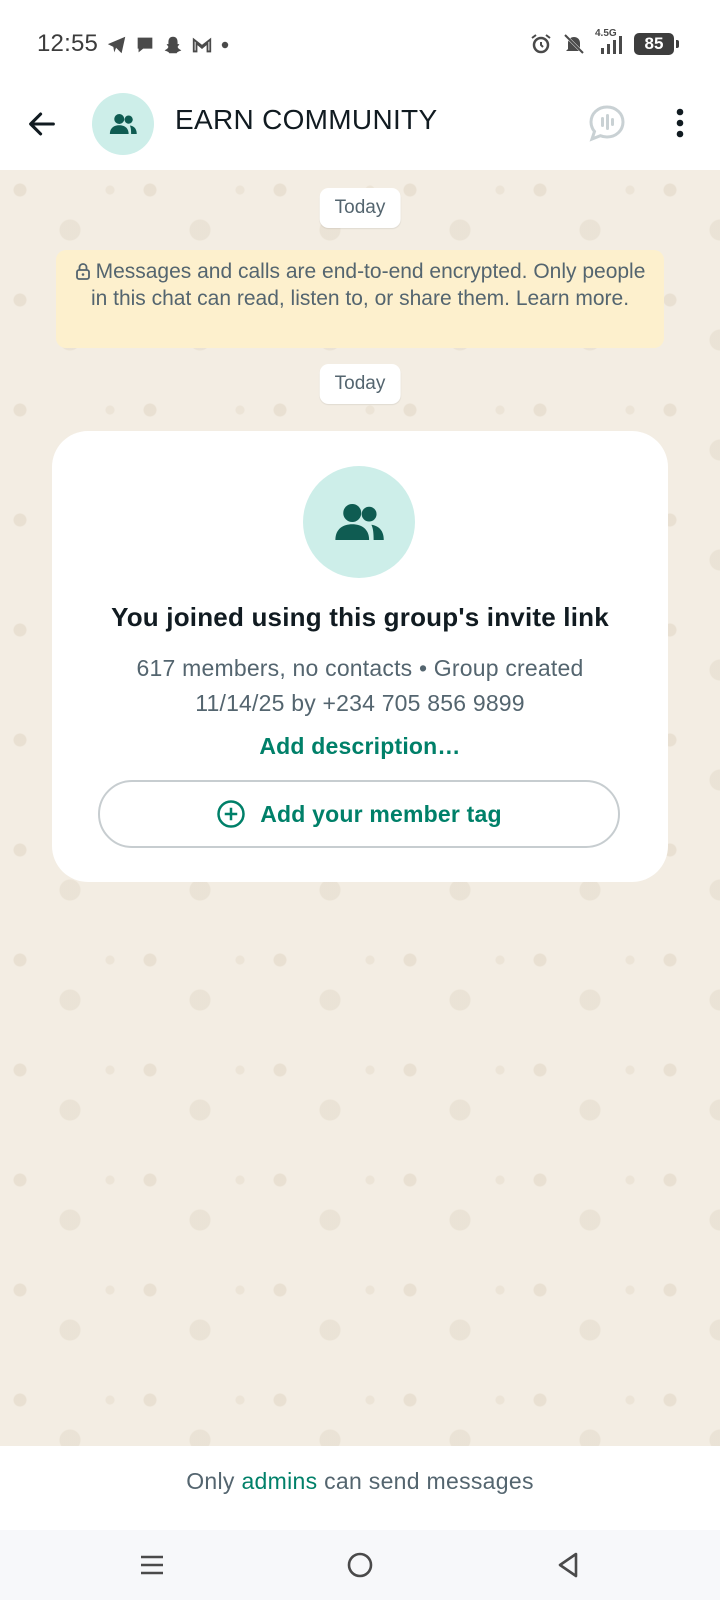  Describe the element at coordinates (210, 1481) in the screenshot. I see `notice-prefix: Only` at that location.